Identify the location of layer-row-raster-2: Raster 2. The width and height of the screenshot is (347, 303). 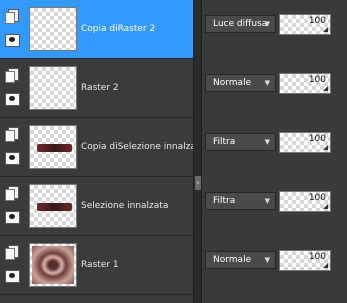
(96, 88).